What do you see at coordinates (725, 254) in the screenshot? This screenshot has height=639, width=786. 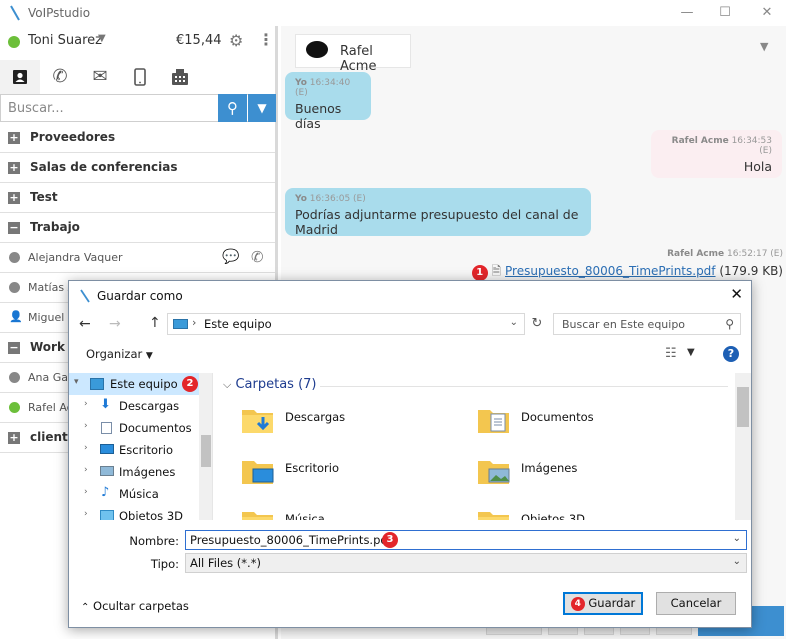 I see `message-meta: Rafel Acme 16:52:17 (E)` at bounding box center [725, 254].